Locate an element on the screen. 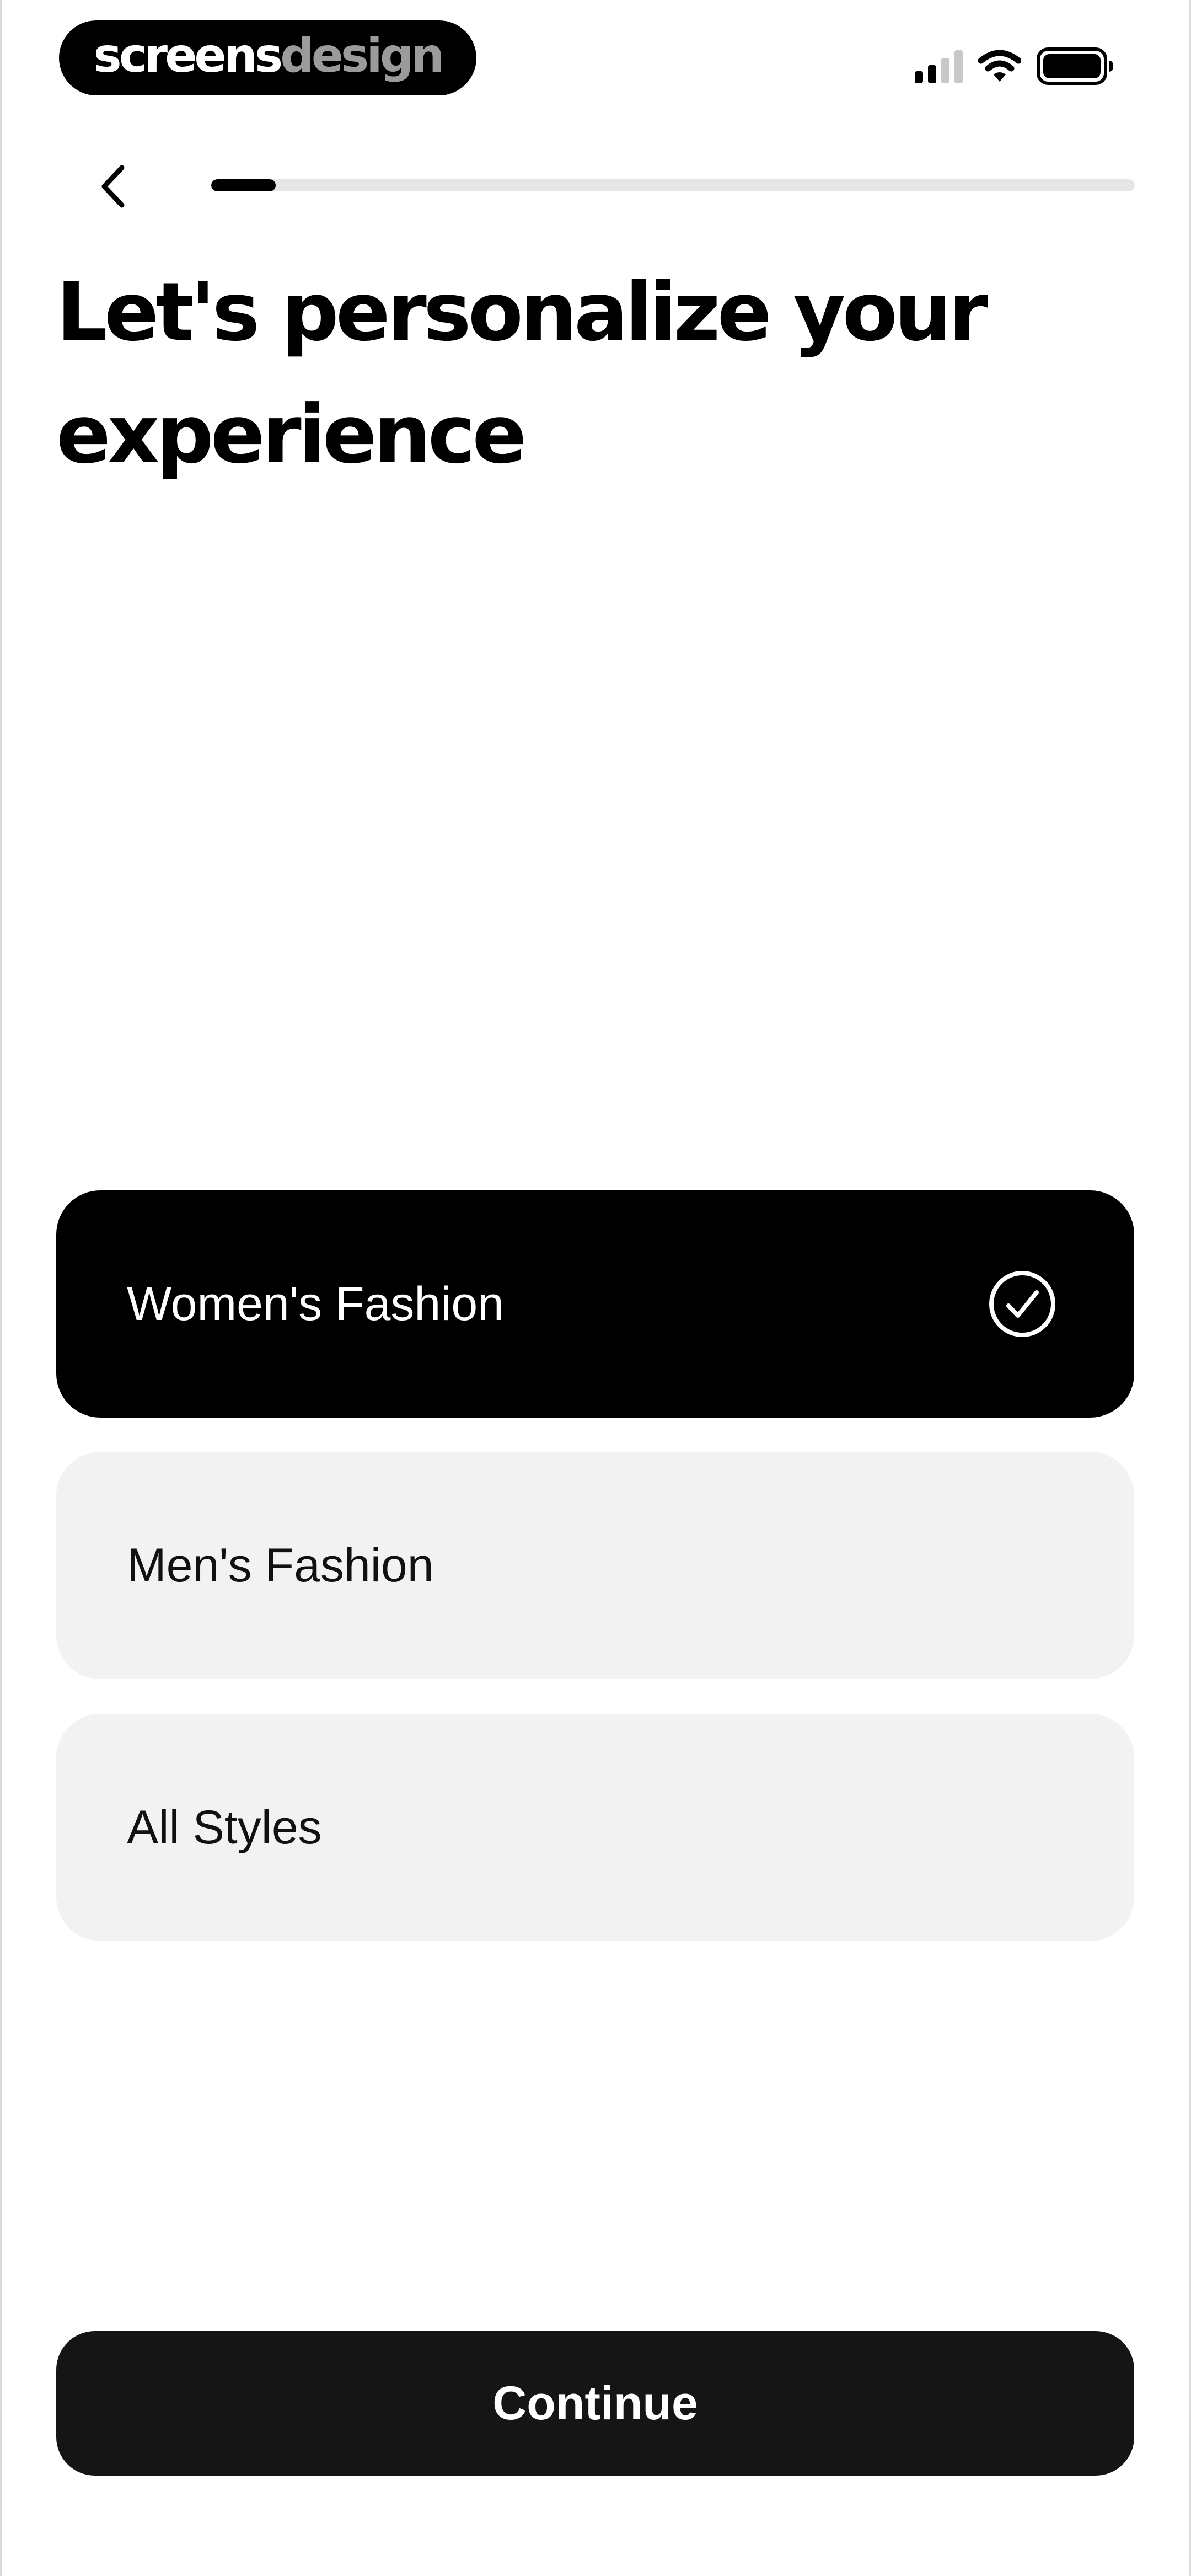  option-label: Men's Fashion is located at coordinates (280, 1565).